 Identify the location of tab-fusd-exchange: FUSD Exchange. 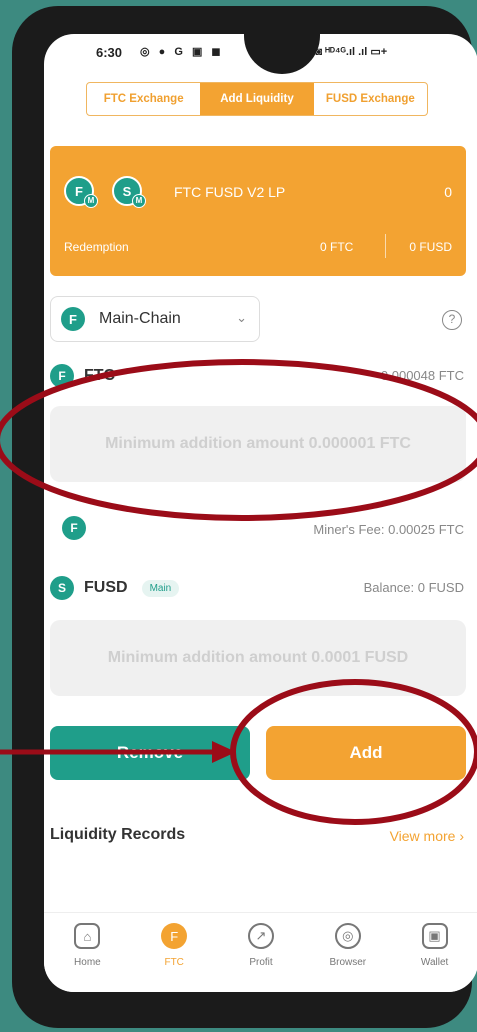
(370, 99).